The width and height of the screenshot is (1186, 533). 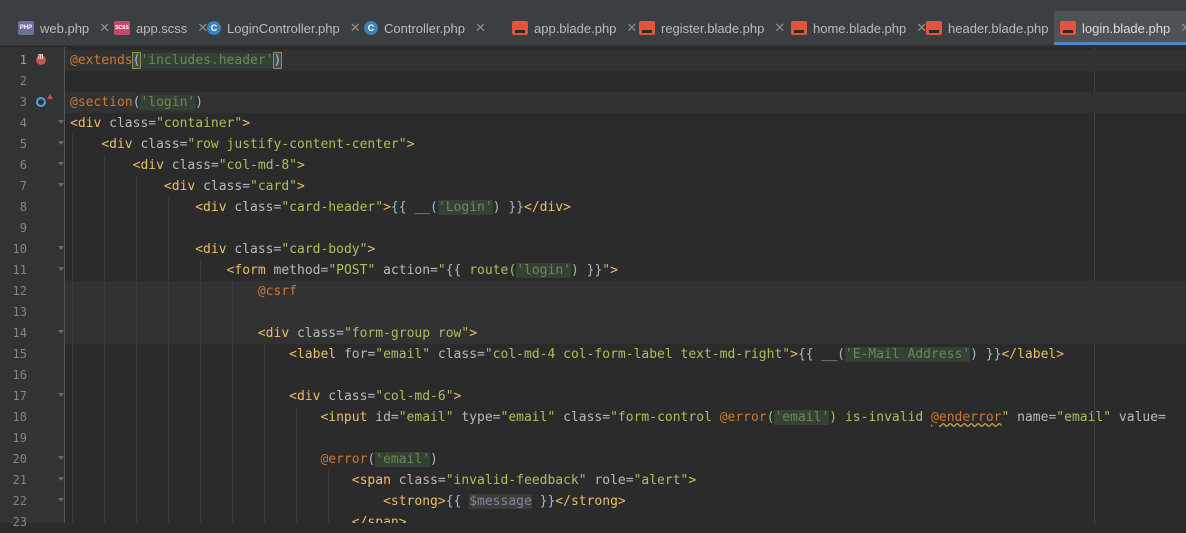 I want to click on tab-app-blade-php: app.blade.php ✕, so click(x=571, y=28).